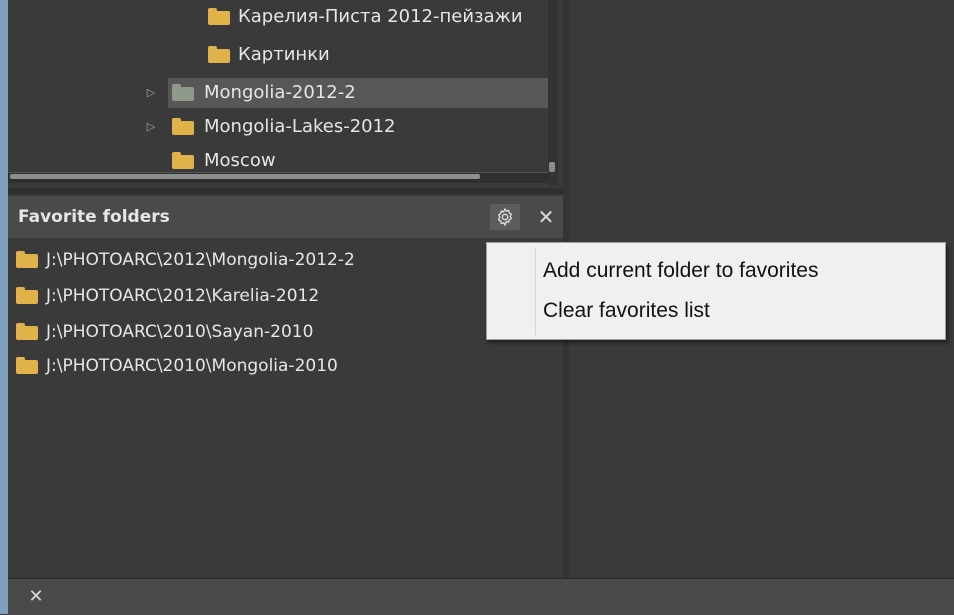  I want to click on favorites-header: Favorite folders ✕, so click(285, 217).